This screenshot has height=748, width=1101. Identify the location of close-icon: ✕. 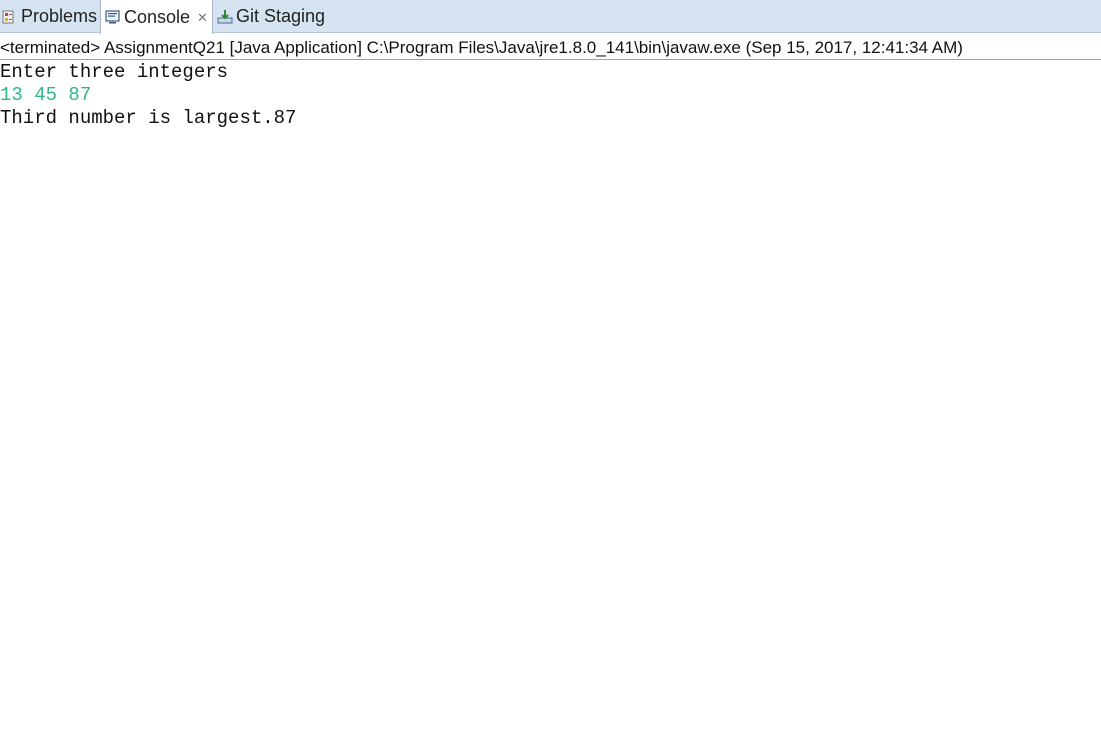
(202, 17).